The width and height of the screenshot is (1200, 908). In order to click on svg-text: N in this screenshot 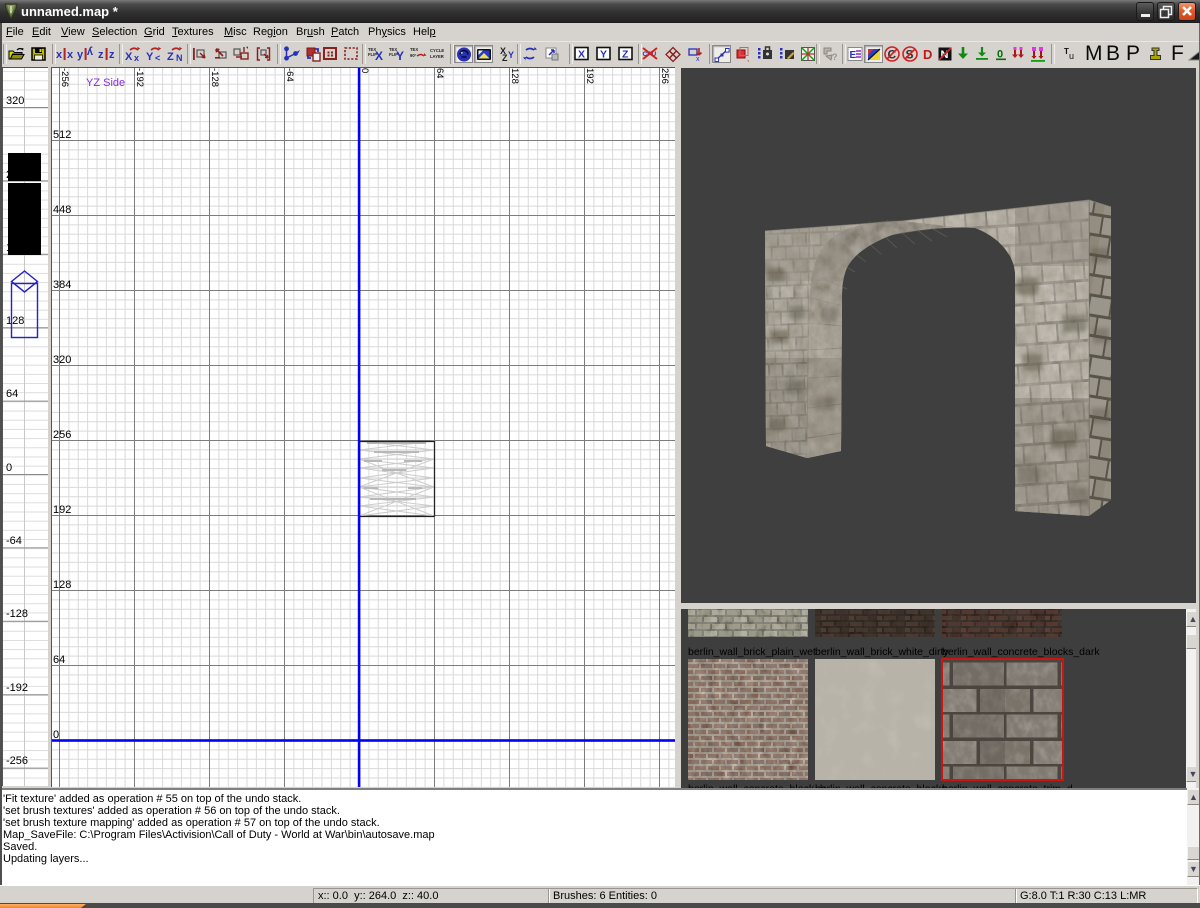, I will do `click(179, 58)`.